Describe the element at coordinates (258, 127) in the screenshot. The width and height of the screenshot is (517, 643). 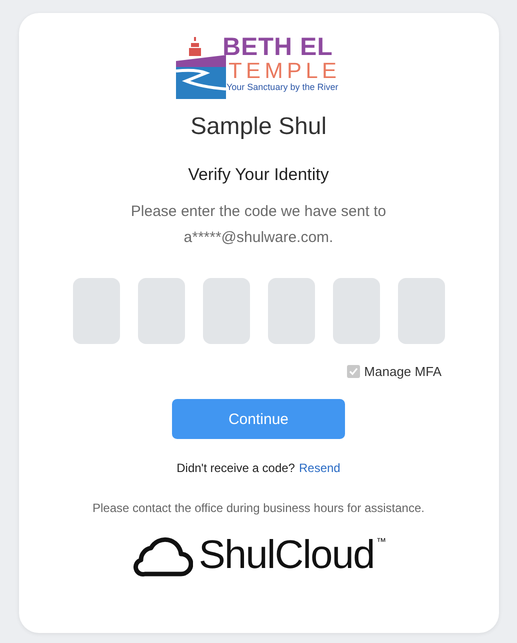
I see `organization-title: Sample Shul` at that location.